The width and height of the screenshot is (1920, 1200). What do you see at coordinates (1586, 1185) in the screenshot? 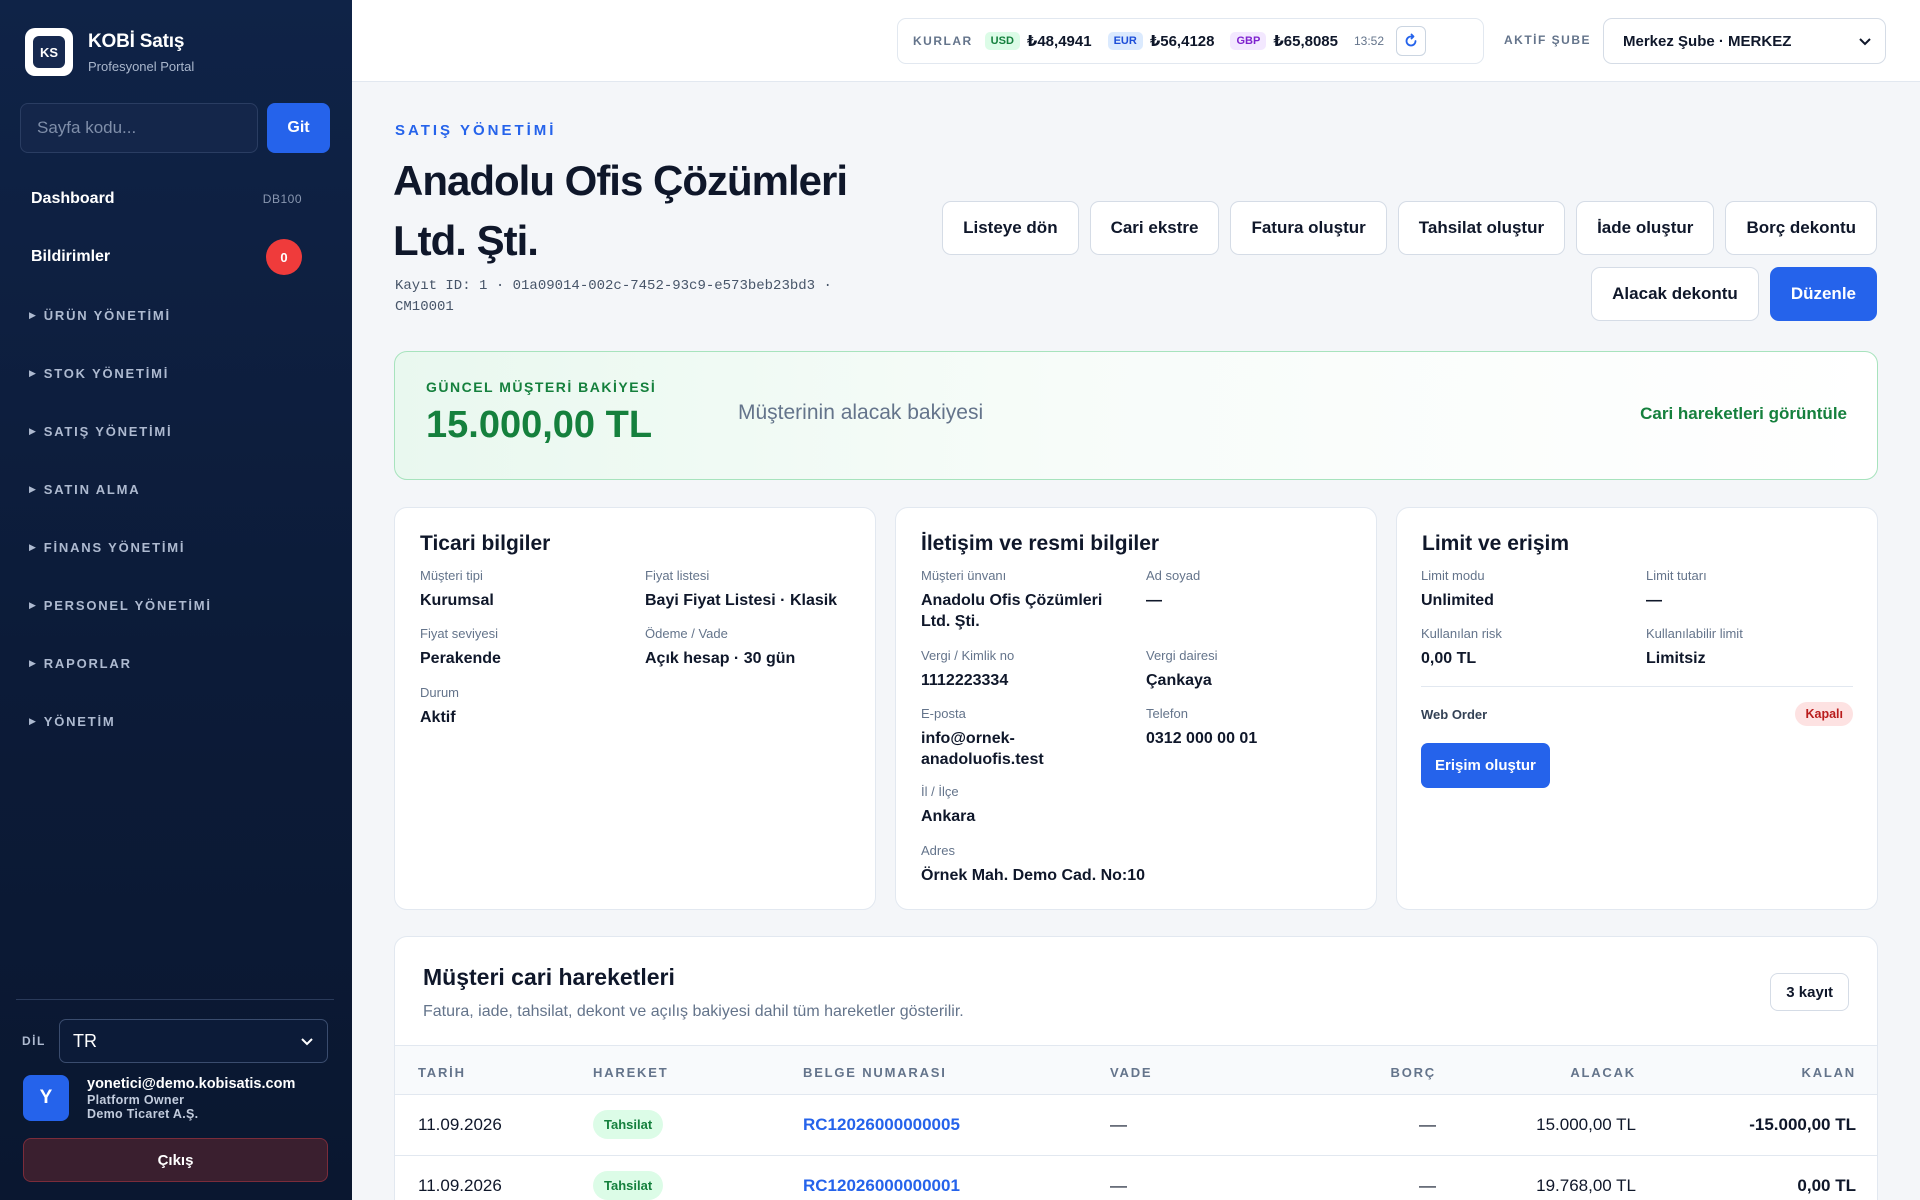
I see `cell-credit: 19.768,00 TL` at bounding box center [1586, 1185].